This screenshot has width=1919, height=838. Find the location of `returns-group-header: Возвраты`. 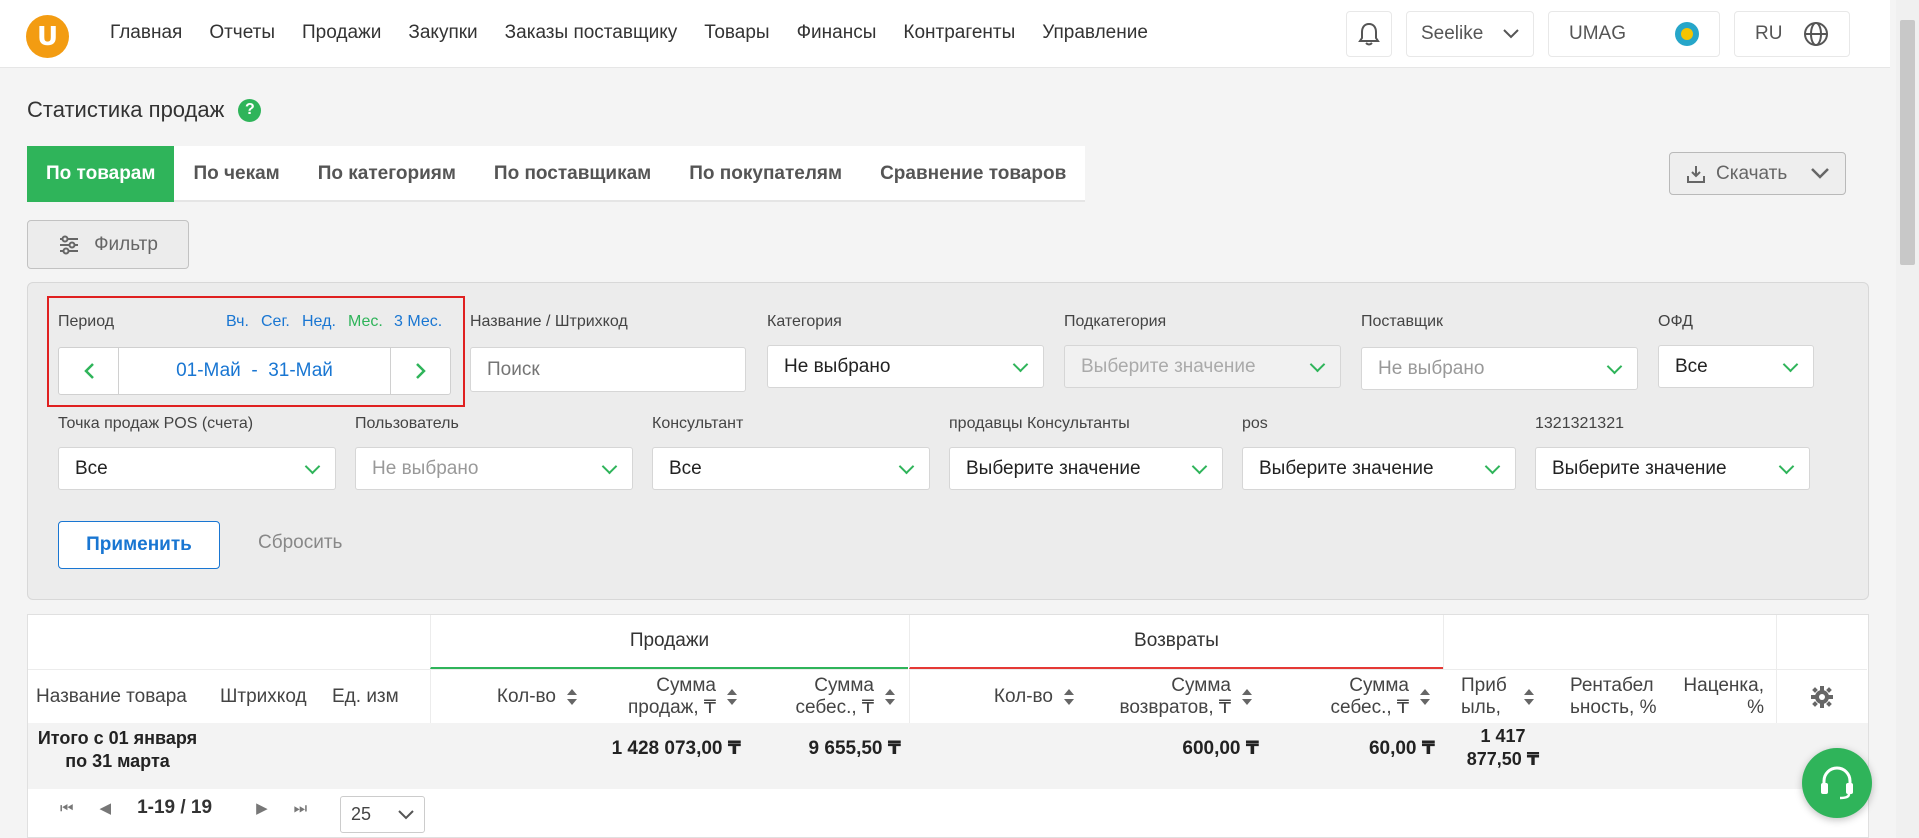

returns-group-header: Возвраты is located at coordinates (1176, 642).